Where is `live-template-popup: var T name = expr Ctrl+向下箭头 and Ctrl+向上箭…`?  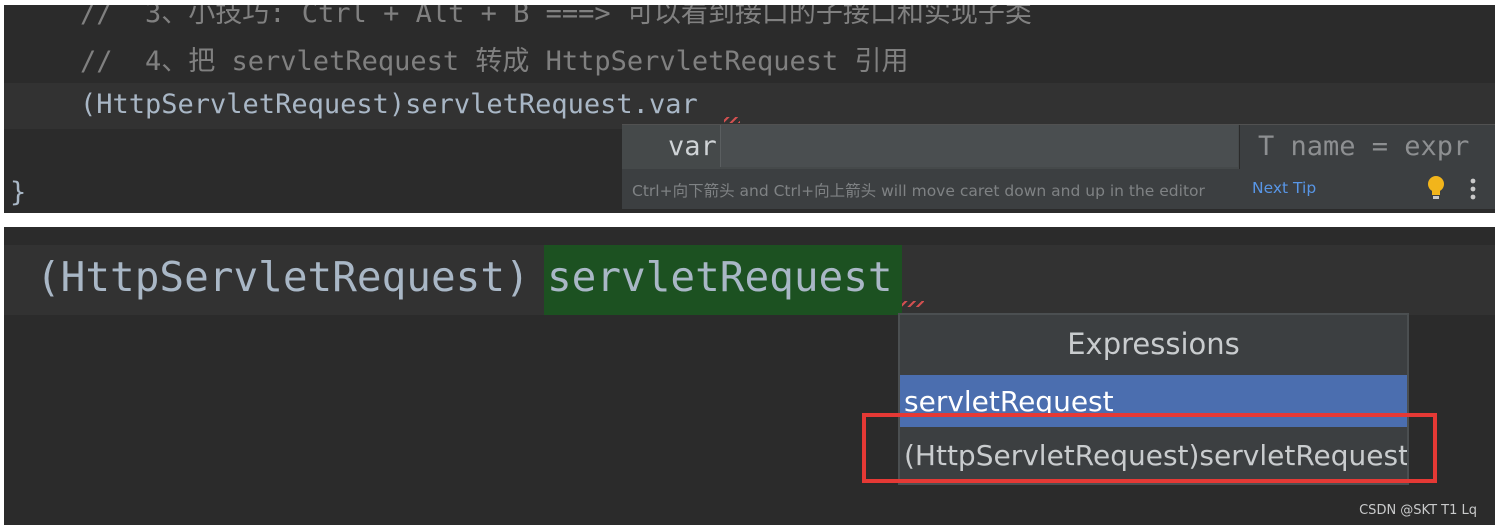
live-template-popup: var T name = expr Ctrl+向下箭头 and Ctrl+向上箭… is located at coordinates (1058, 166).